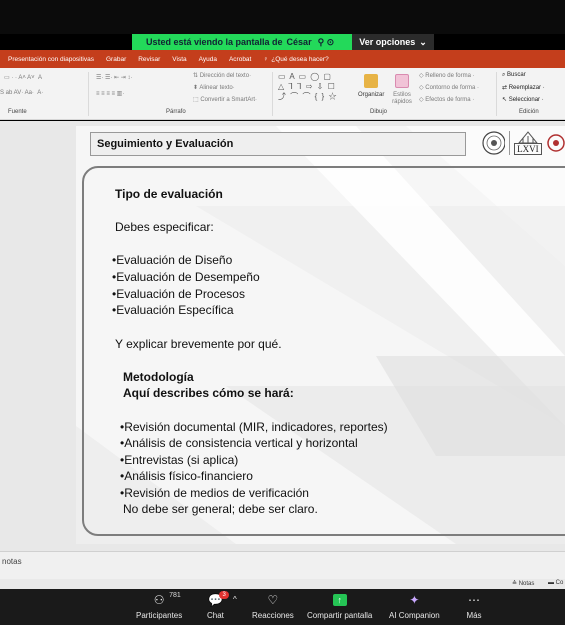 The width and height of the screenshot is (565, 625). I want to click on paragraph-list-controls: ☰· ☰· ⇤ ⇥ ↕·, so click(114, 77).